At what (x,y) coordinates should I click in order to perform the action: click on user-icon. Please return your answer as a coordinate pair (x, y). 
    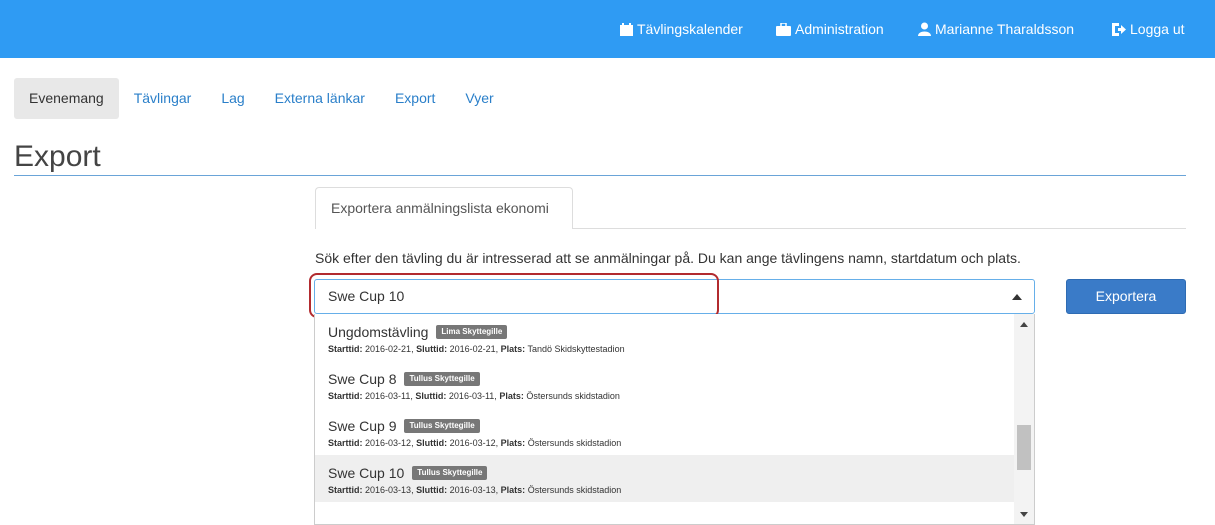
    Looking at the image, I should click on (924, 29).